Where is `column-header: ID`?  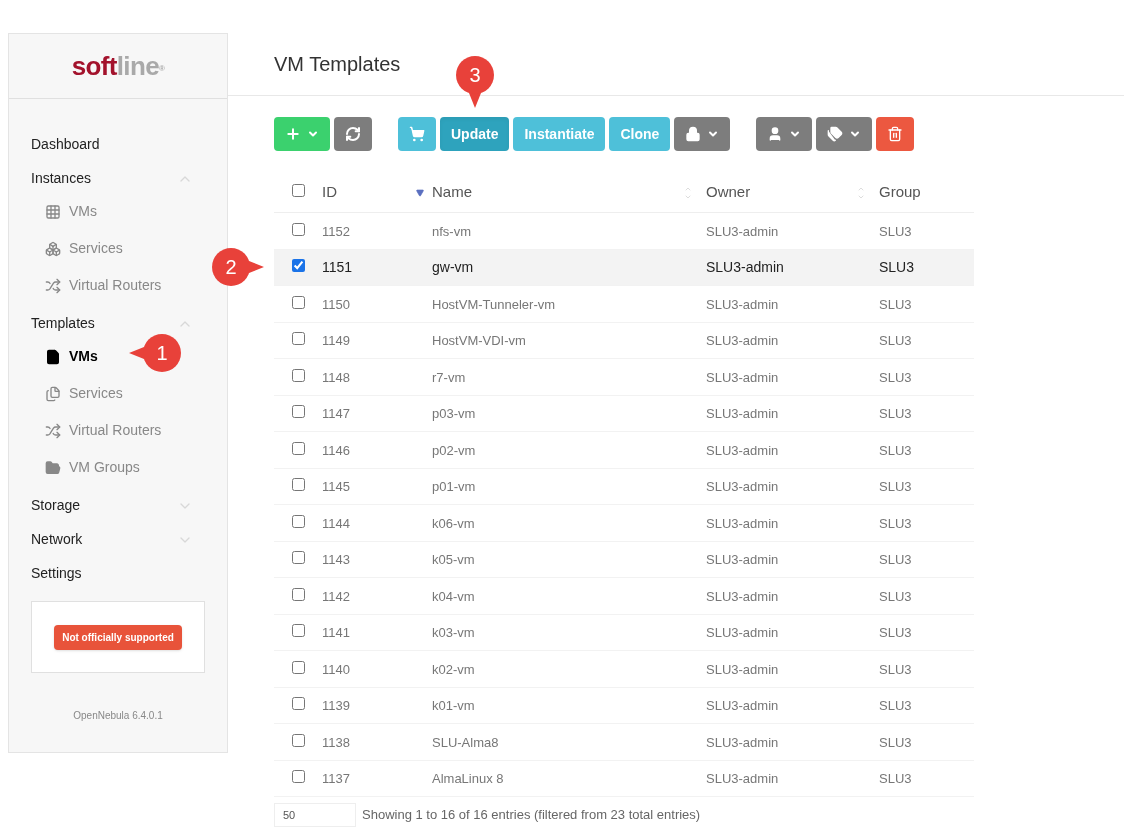
column-header: ID is located at coordinates (329, 192).